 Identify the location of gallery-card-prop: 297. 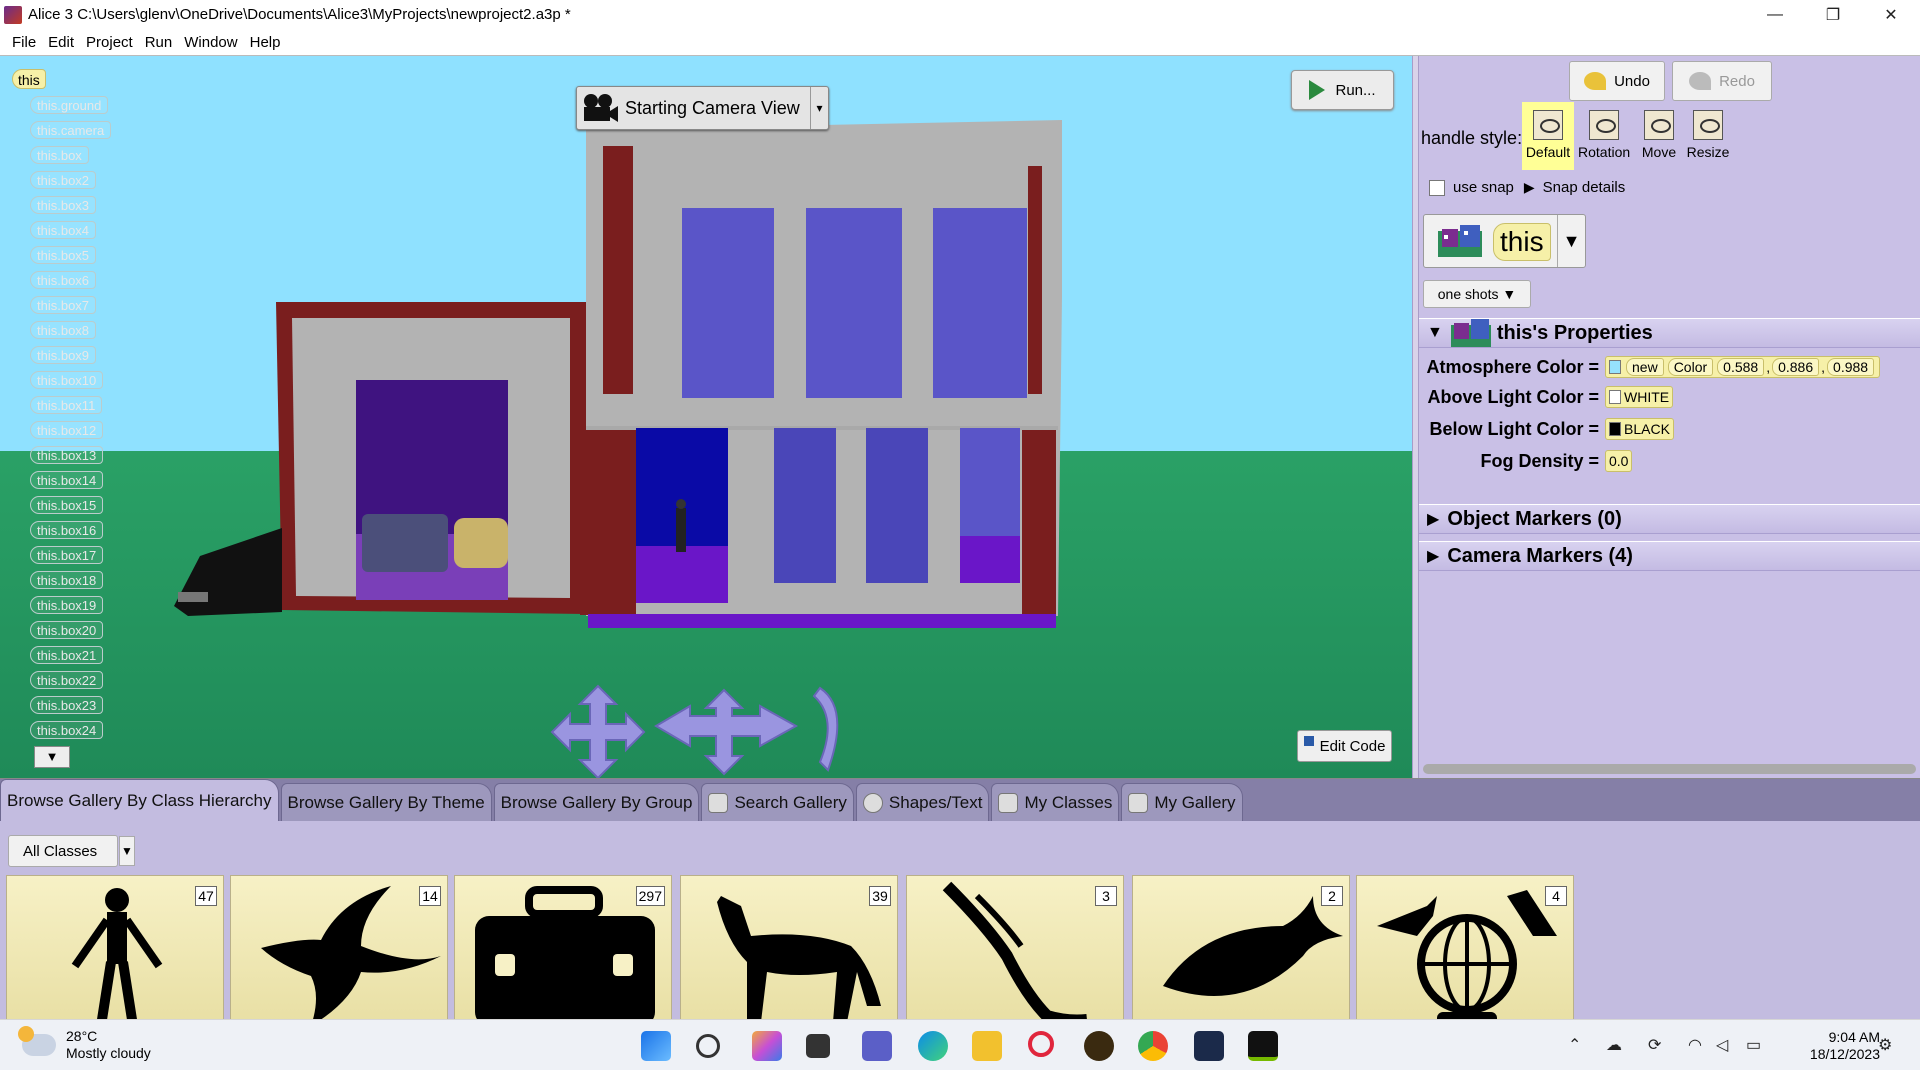
(563, 950).